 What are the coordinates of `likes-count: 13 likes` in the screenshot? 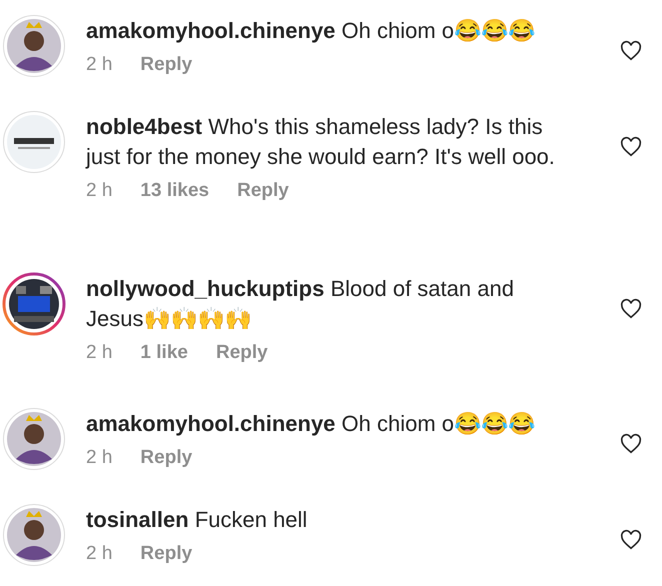 It's located at (175, 191).